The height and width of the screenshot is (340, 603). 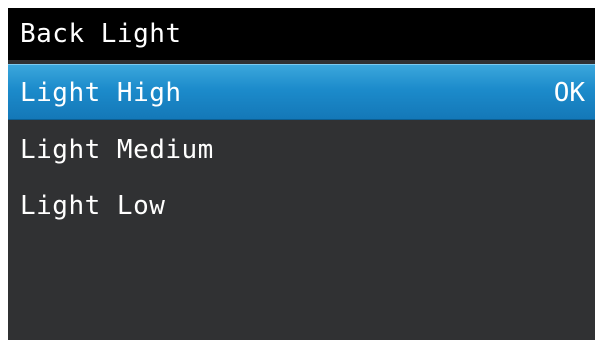 What do you see at coordinates (93, 206) in the screenshot?
I see `menu-item-label: Light Low` at bounding box center [93, 206].